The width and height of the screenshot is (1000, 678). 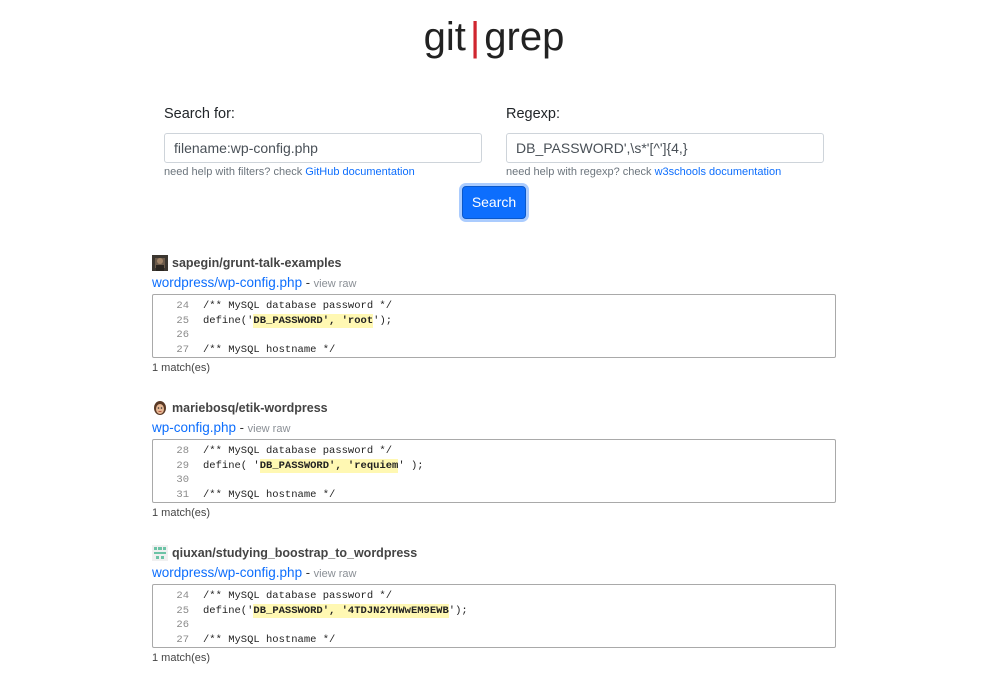 I want to click on code-line: 30, so click(x=494, y=480).